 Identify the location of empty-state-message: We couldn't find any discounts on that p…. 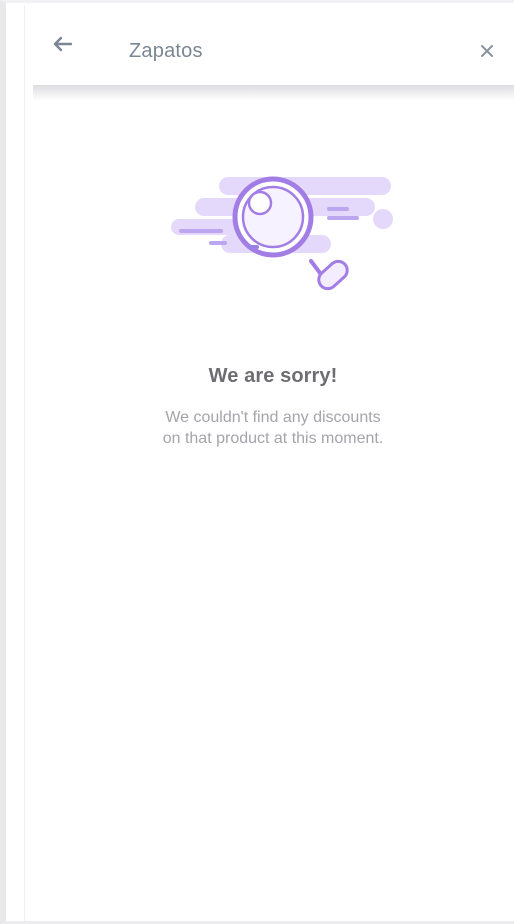
(273, 428).